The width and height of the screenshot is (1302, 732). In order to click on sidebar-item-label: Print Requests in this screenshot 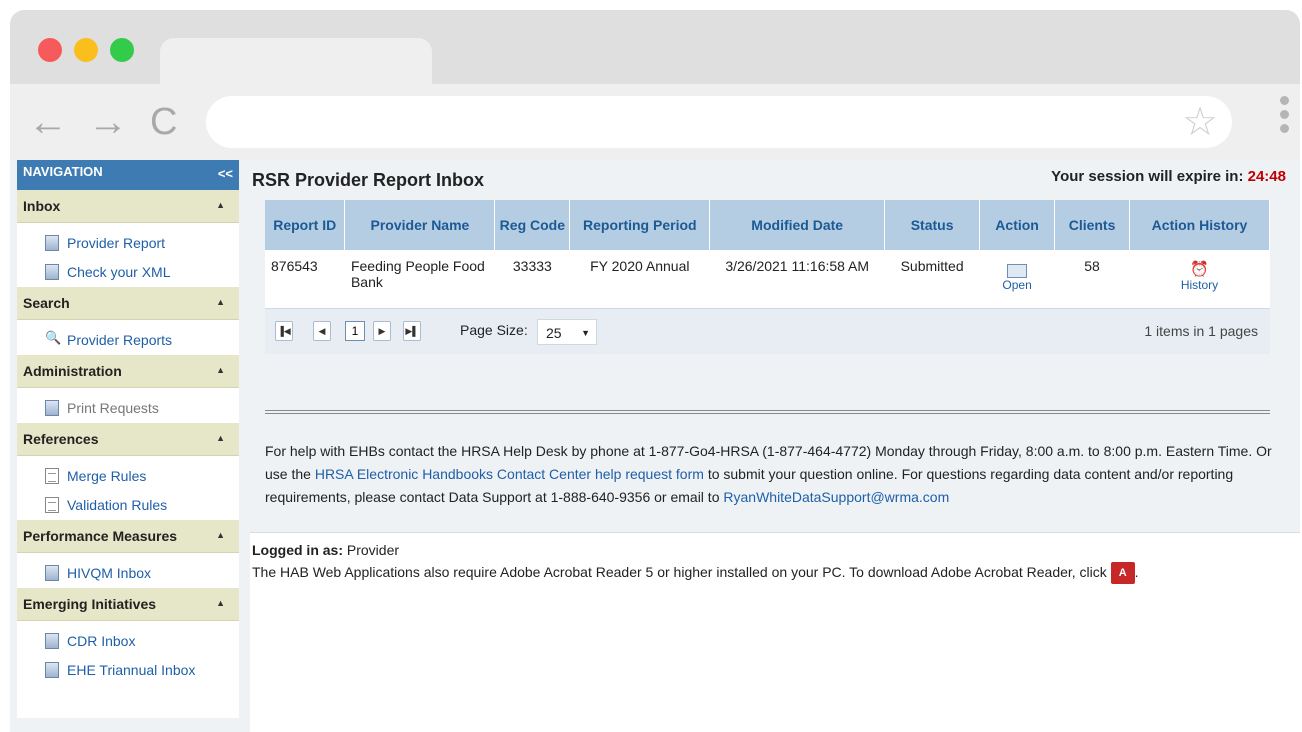, I will do `click(113, 408)`.